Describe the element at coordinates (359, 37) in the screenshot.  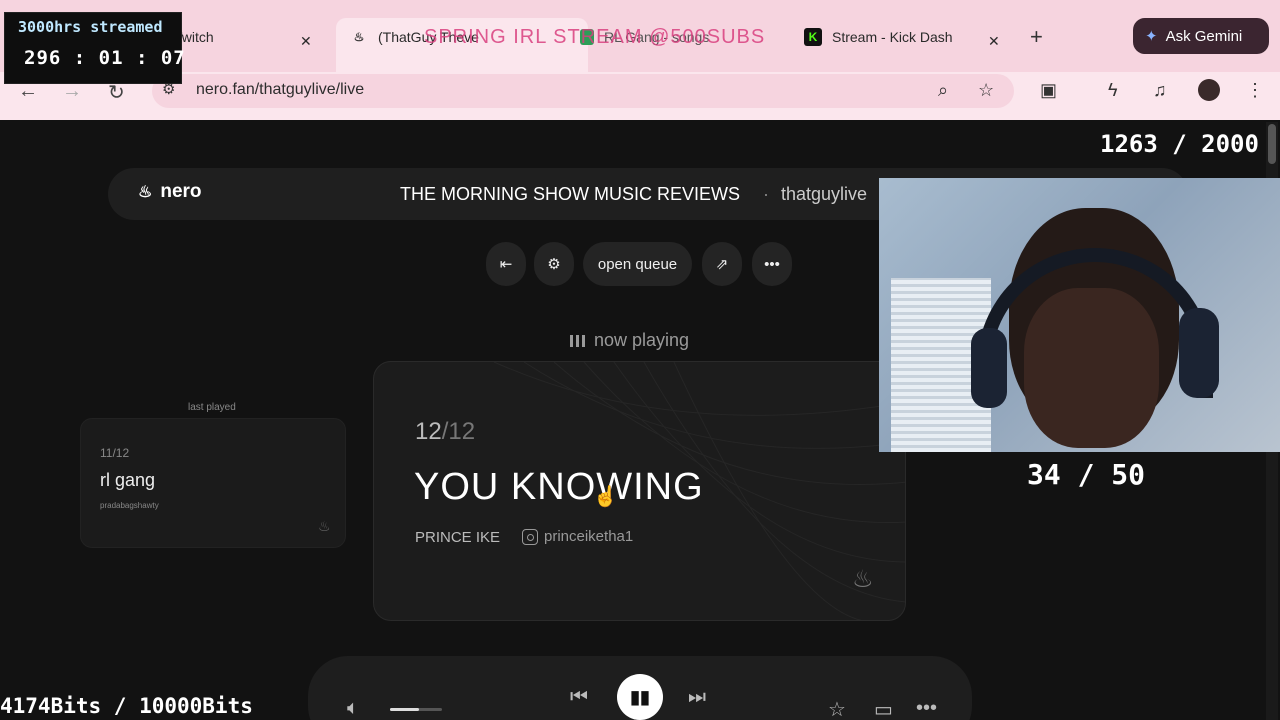
I see `nero-favicon-icon: ♨` at that location.